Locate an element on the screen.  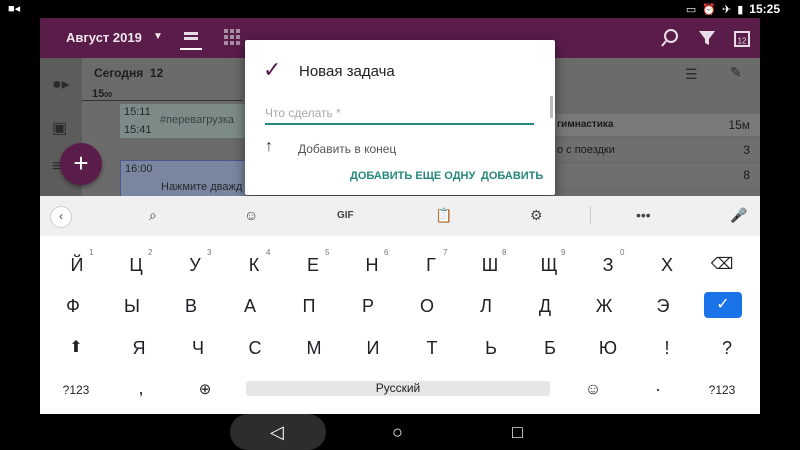
check-icon: ✓ is located at coordinates (272, 69).